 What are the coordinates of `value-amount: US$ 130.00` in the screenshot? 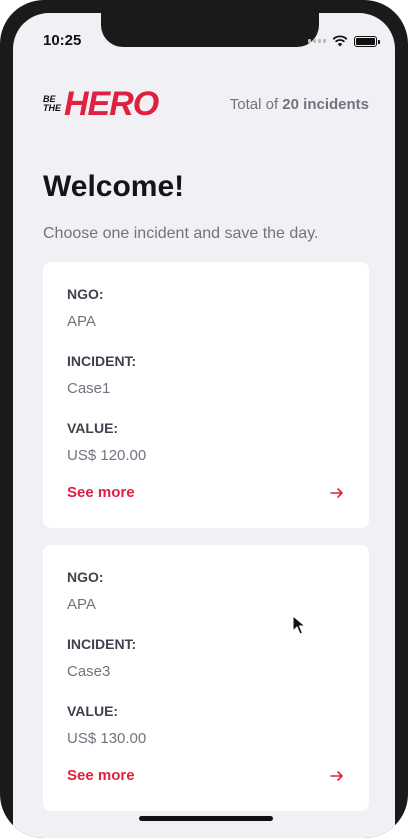 It's located at (107, 738).